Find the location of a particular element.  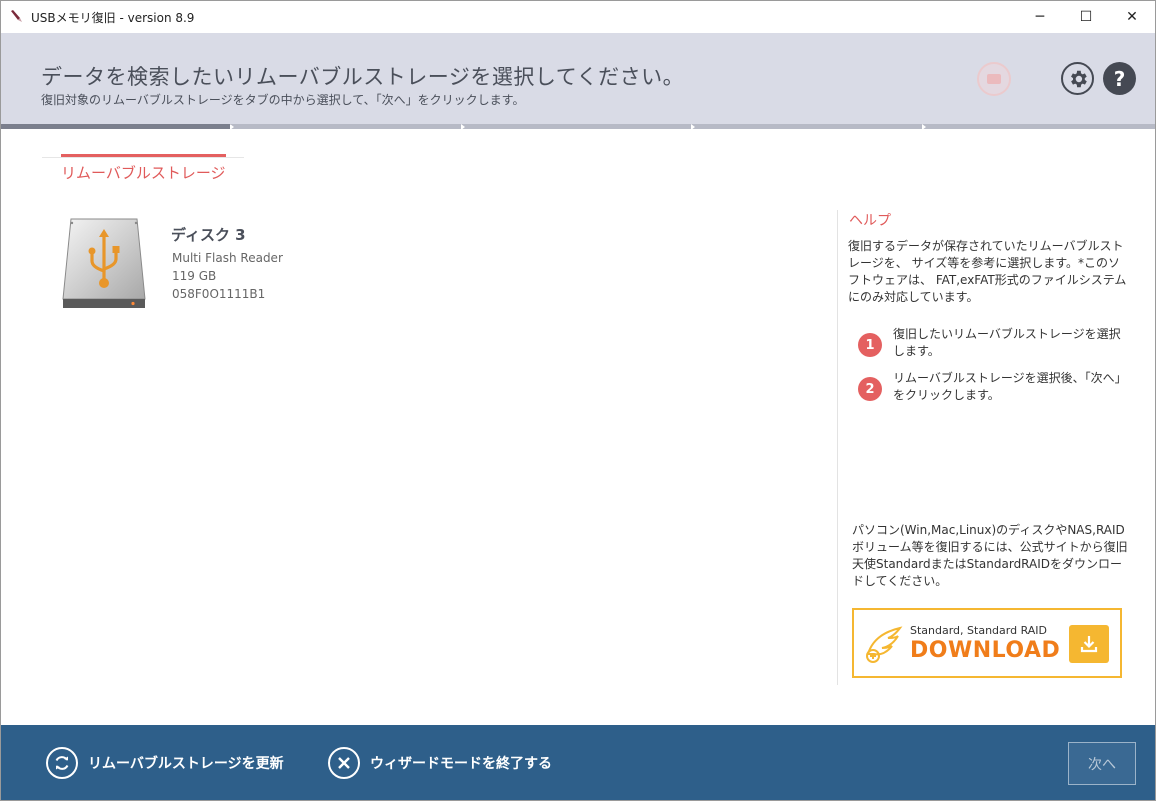

close-circle-icon is located at coordinates (344, 763).